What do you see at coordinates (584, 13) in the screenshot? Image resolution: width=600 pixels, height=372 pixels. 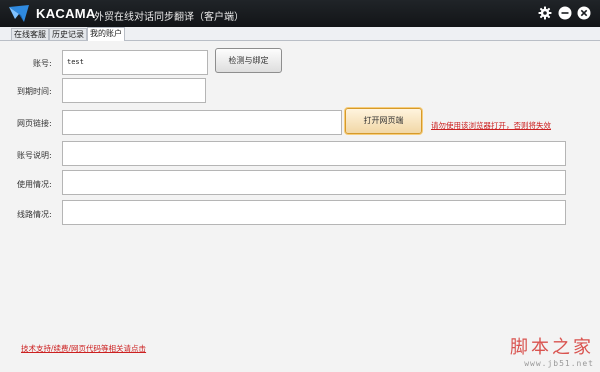 I see `close-icon` at bounding box center [584, 13].